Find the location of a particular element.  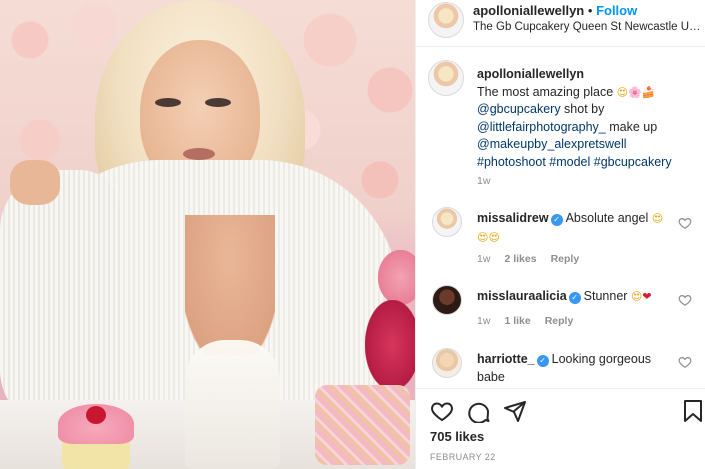

photo-neckline is located at coordinates (230, 285).